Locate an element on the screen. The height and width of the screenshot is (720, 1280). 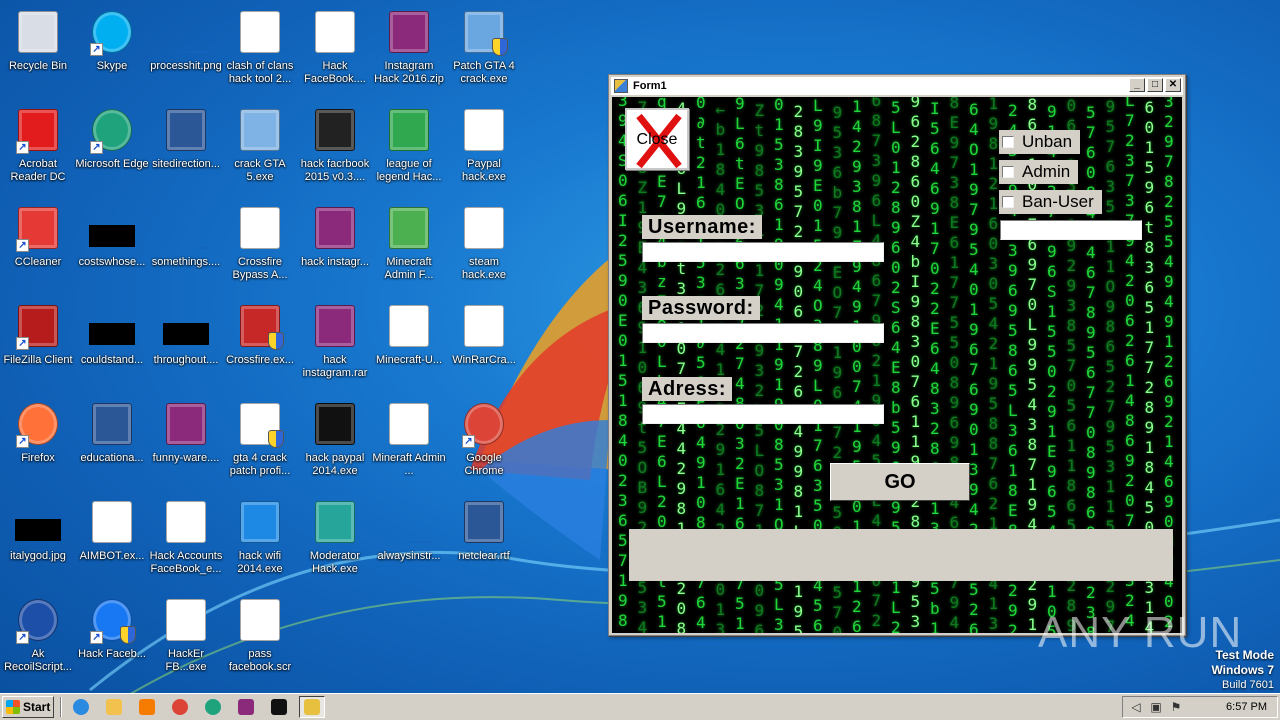
admin-checkbox-row: Admin is located at coordinates (1039, 172).